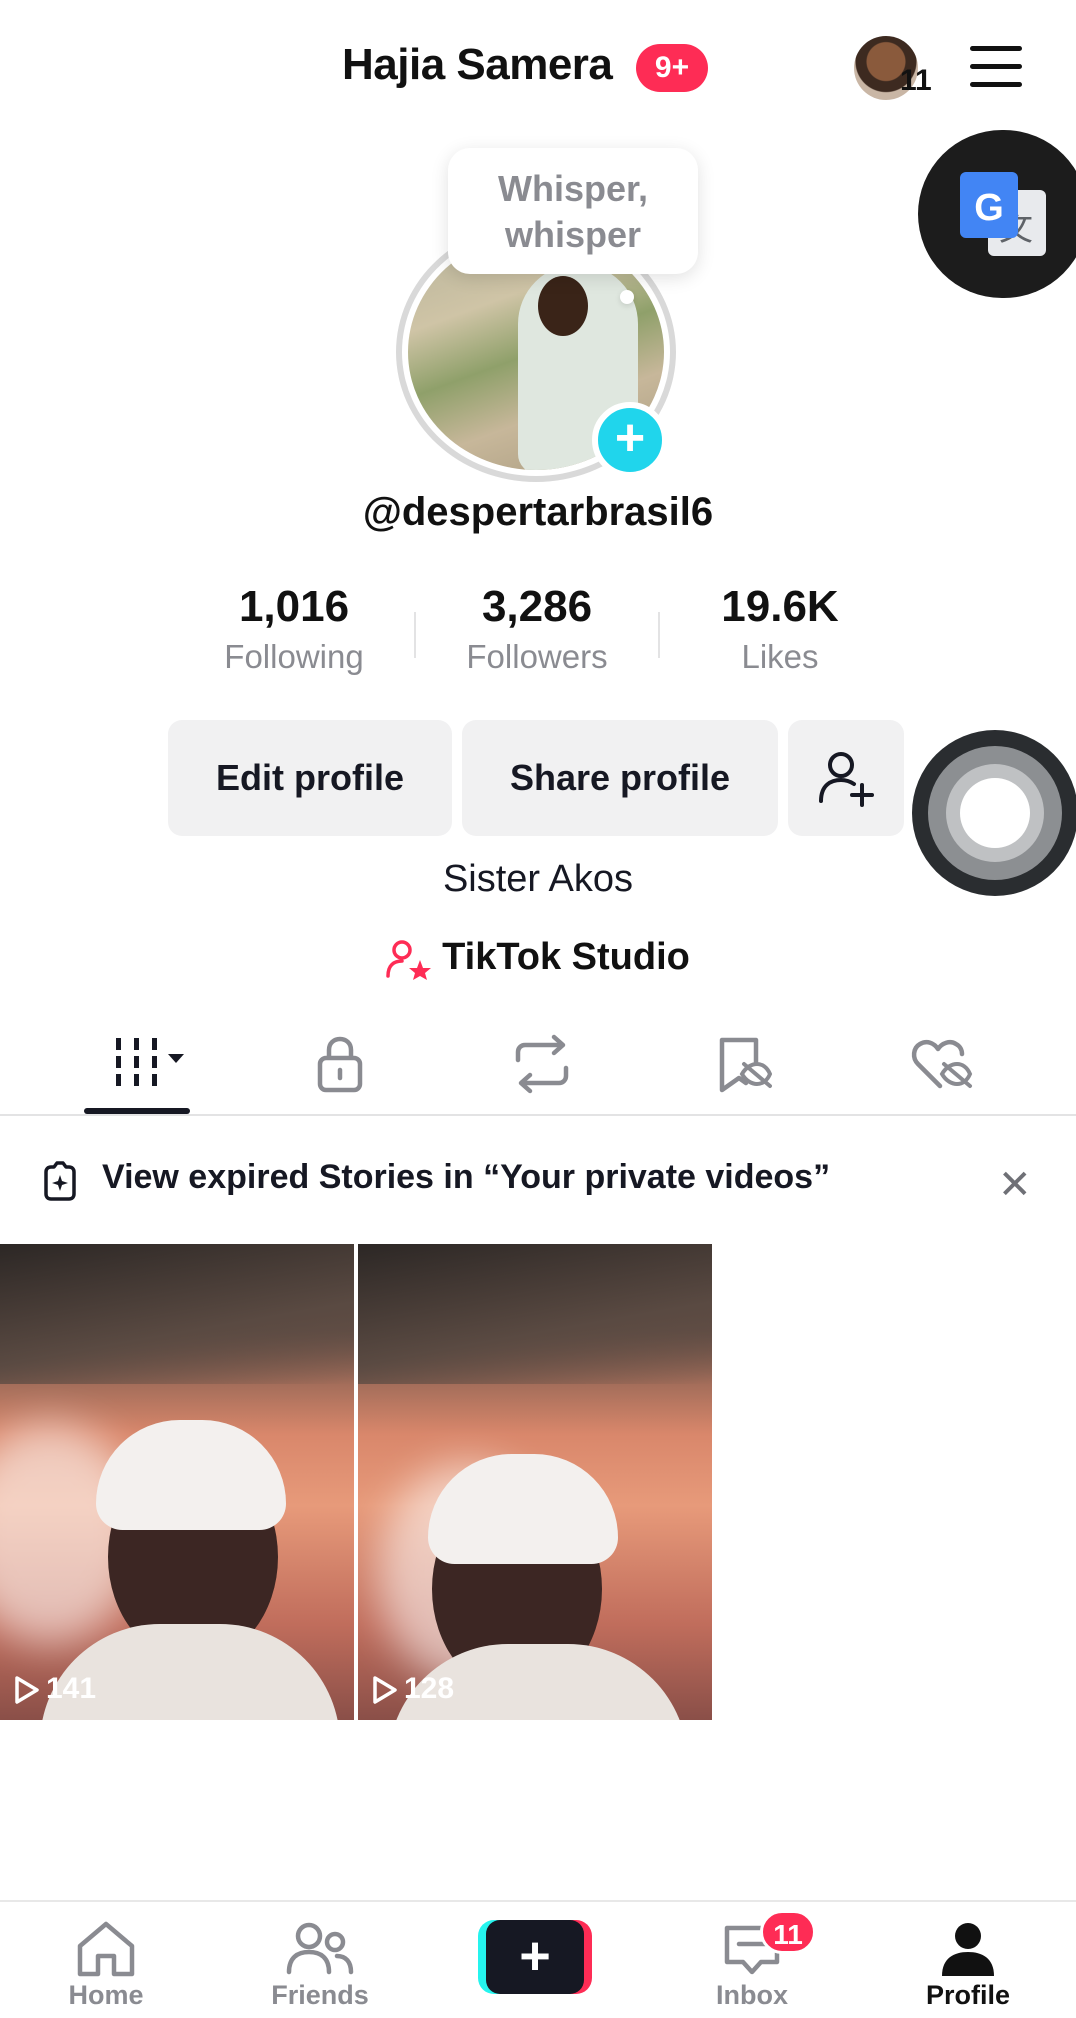 This screenshot has width=1076, height=2018. I want to click on status-note-tail, so click(627, 297).